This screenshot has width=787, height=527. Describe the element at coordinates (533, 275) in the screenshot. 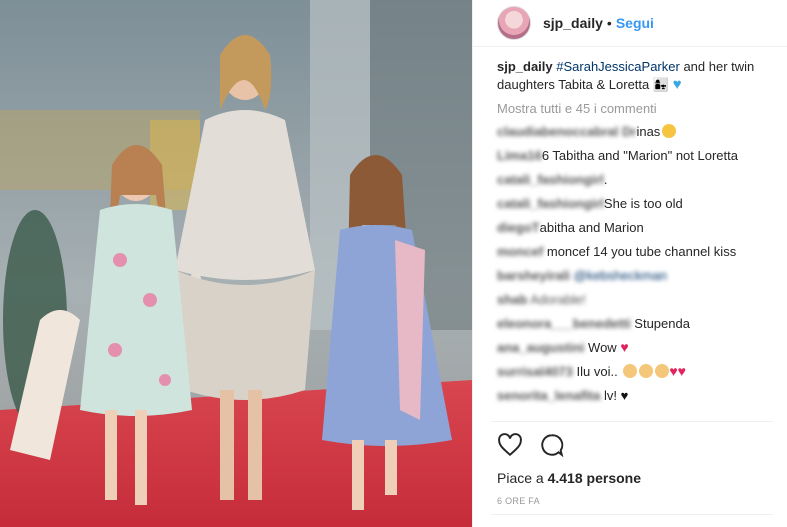

I see `comment-username: barsheyirali` at that location.